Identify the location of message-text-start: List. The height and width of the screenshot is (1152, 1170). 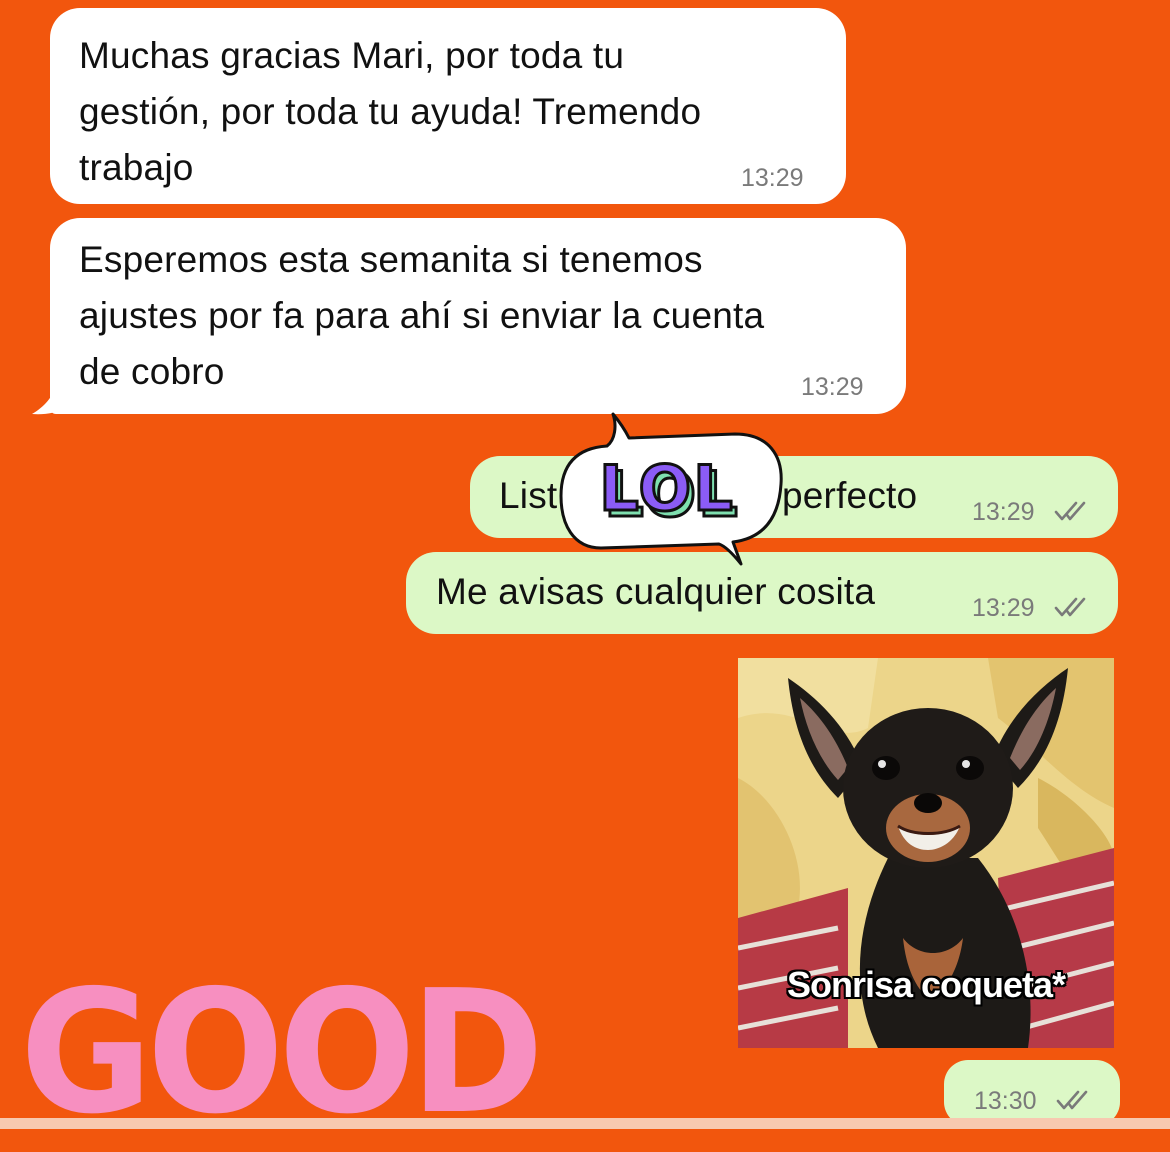
(528, 495).